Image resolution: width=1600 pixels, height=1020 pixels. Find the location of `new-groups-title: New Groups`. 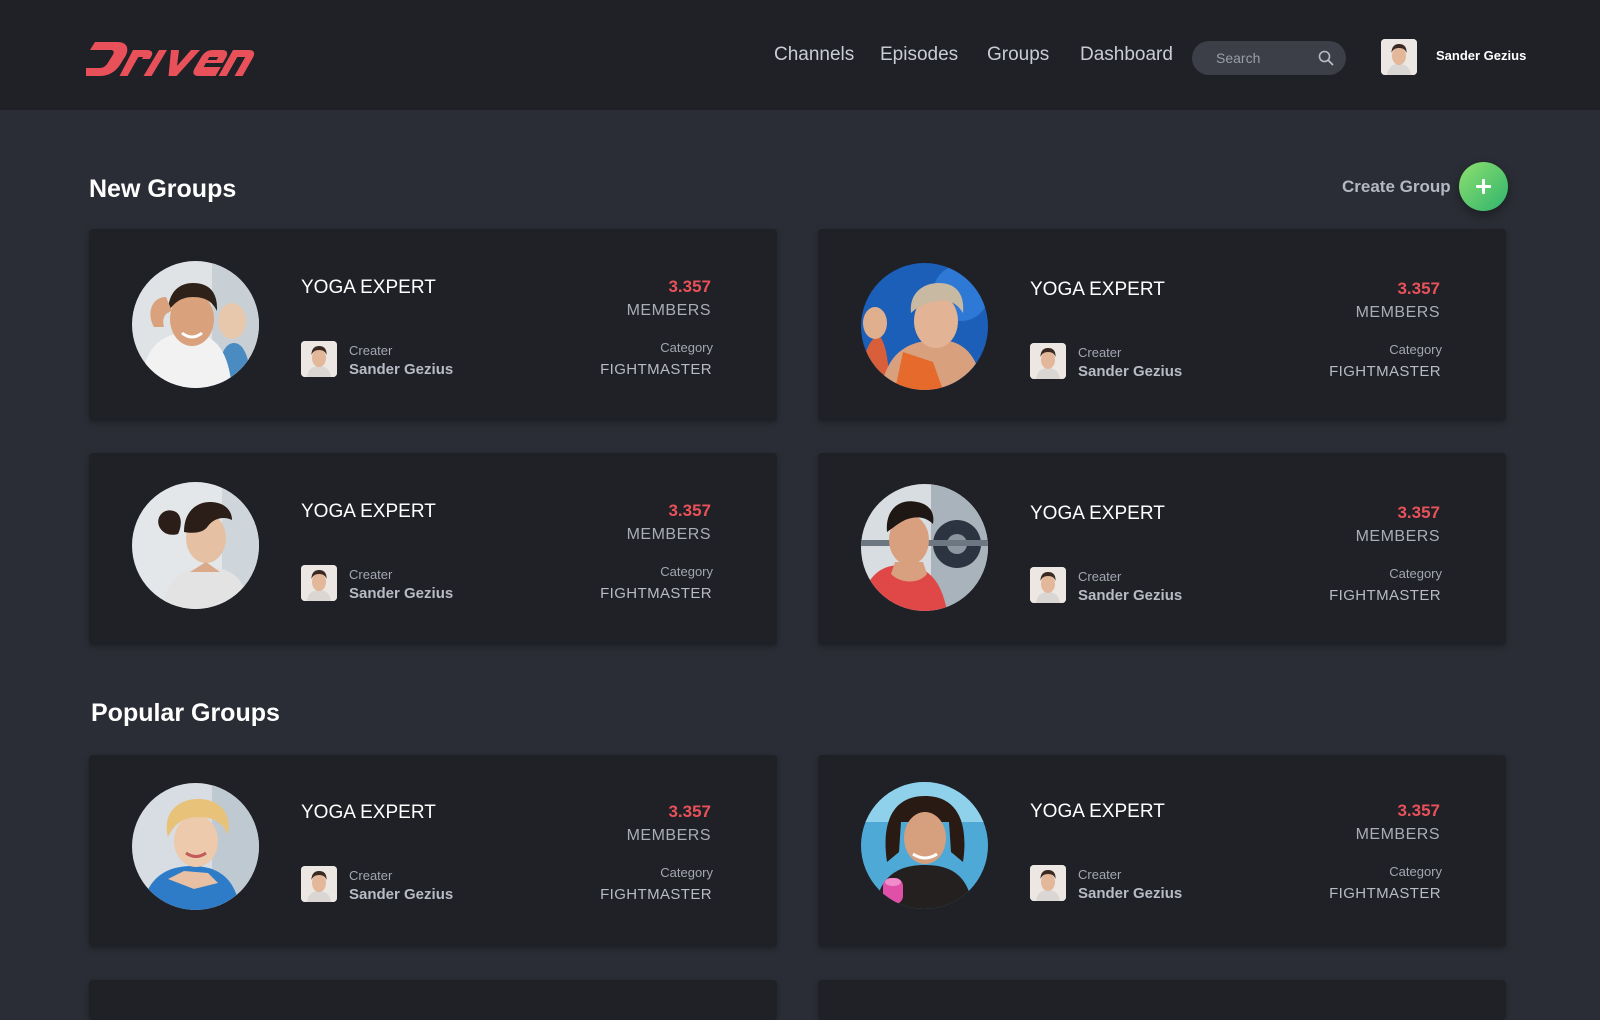

new-groups-title: New Groups is located at coordinates (163, 189).